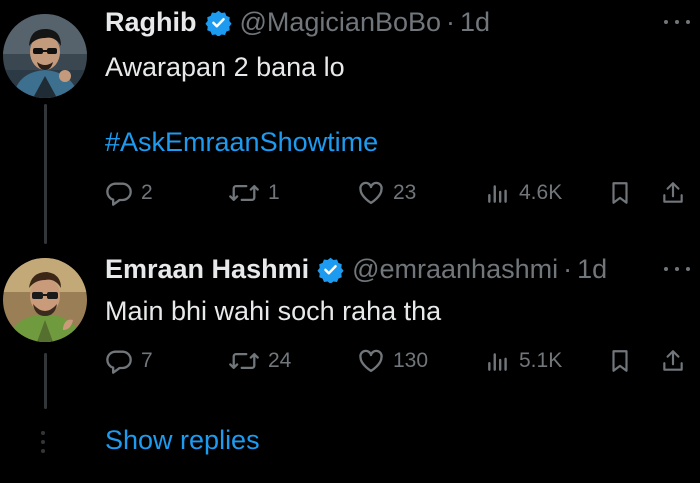 The width and height of the screenshot is (700, 483). I want to click on like-count: 23, so click(405, 192).